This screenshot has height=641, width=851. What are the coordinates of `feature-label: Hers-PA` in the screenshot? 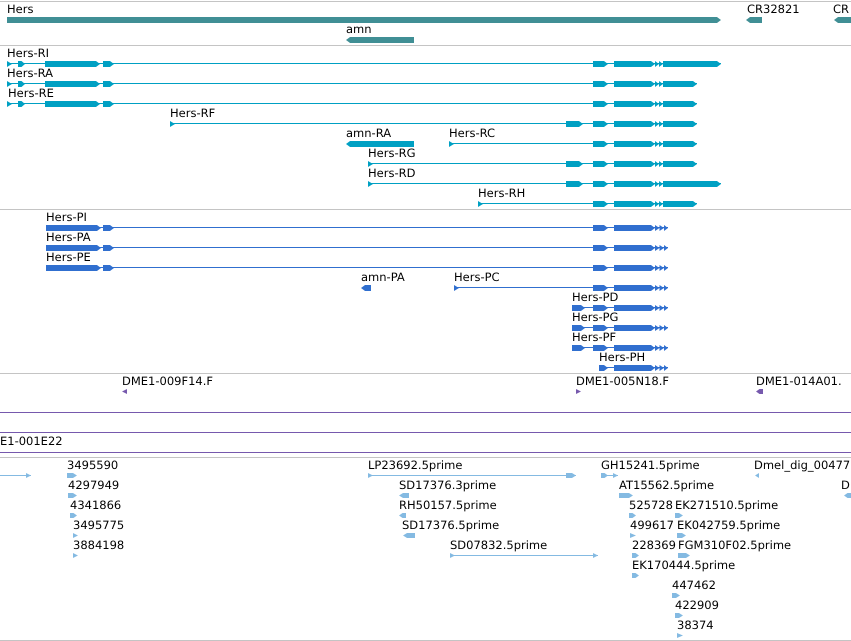 It's located at (68, 237).